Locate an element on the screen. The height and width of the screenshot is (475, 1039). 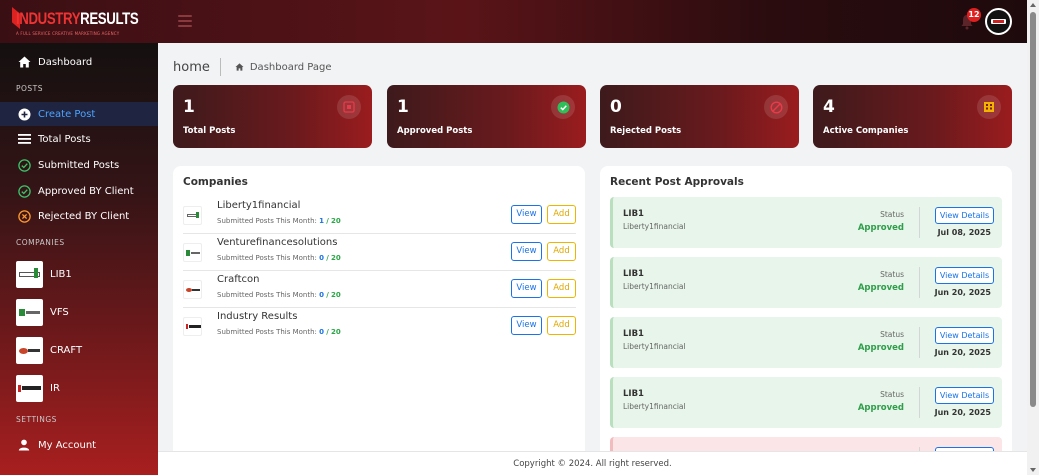
sidebar-item-label: Dashboard is located at coordinates (65, 62).